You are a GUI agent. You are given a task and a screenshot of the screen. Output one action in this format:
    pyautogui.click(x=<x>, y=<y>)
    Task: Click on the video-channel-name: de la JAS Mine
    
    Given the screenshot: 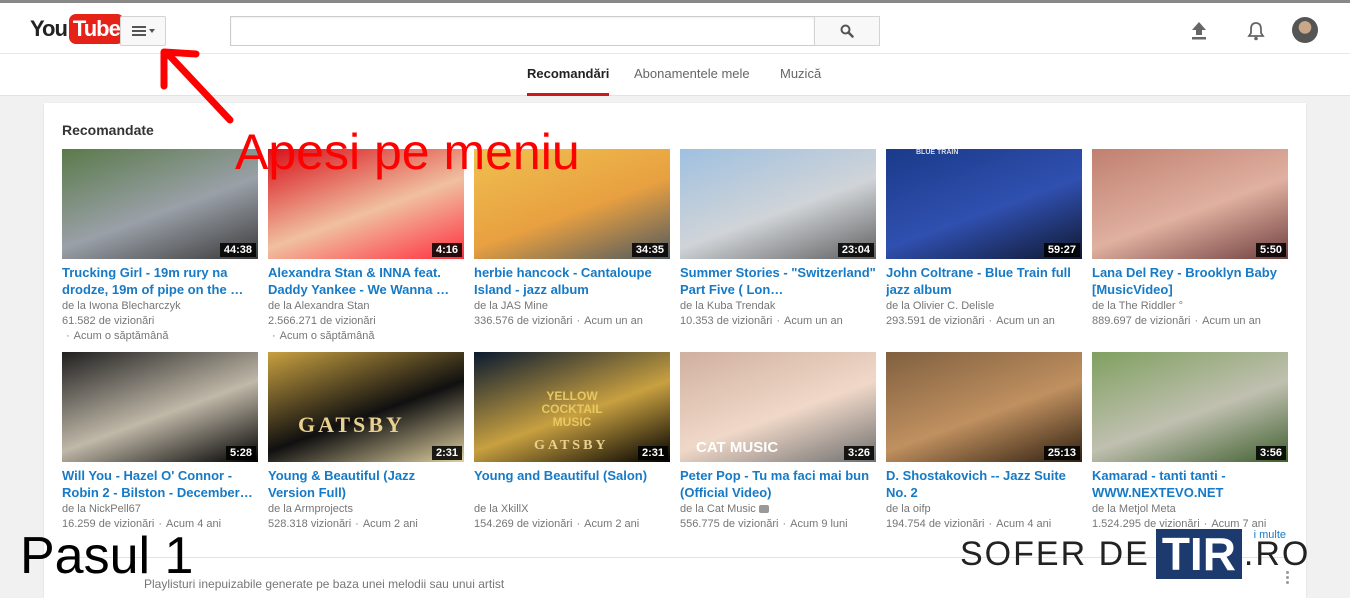 What is the action you would take?
    pyautogui.click(x=511, y=306)
    